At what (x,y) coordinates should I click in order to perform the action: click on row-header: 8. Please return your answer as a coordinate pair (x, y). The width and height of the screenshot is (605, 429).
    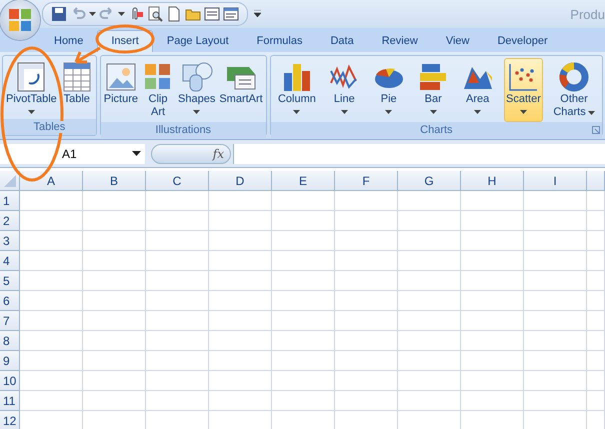
    Looking at the image, I should click on (10, 341).